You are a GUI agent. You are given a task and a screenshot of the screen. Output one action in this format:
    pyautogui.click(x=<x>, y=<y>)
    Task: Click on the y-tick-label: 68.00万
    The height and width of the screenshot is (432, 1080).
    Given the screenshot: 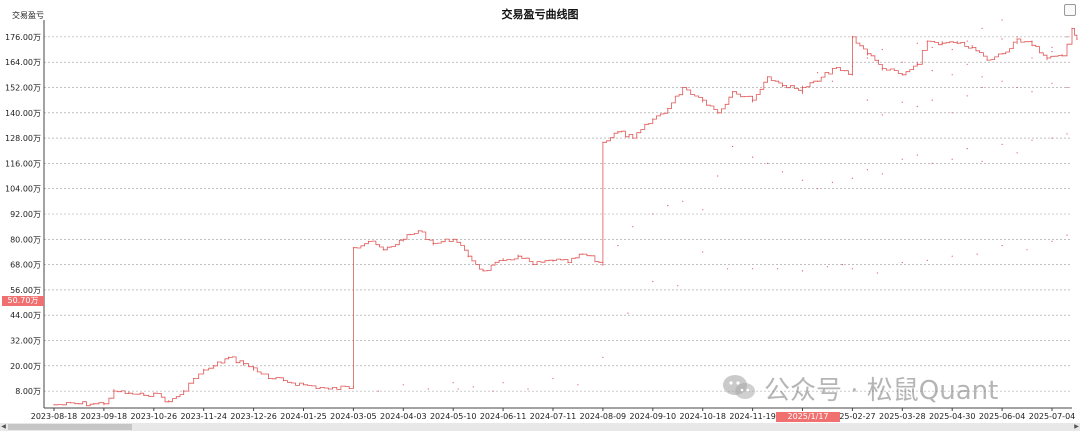 What is the action you would take?
    pyautogui.click(x=25, y=265)
    